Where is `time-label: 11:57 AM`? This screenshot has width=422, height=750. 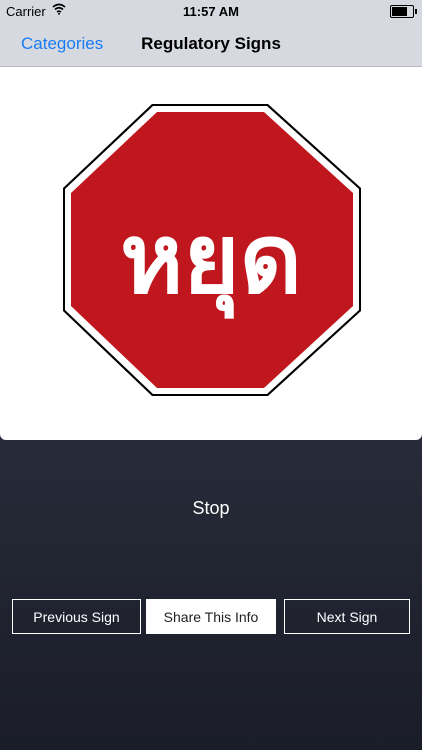
time-label: 11:57 AM is located at coordinates (211, 11).